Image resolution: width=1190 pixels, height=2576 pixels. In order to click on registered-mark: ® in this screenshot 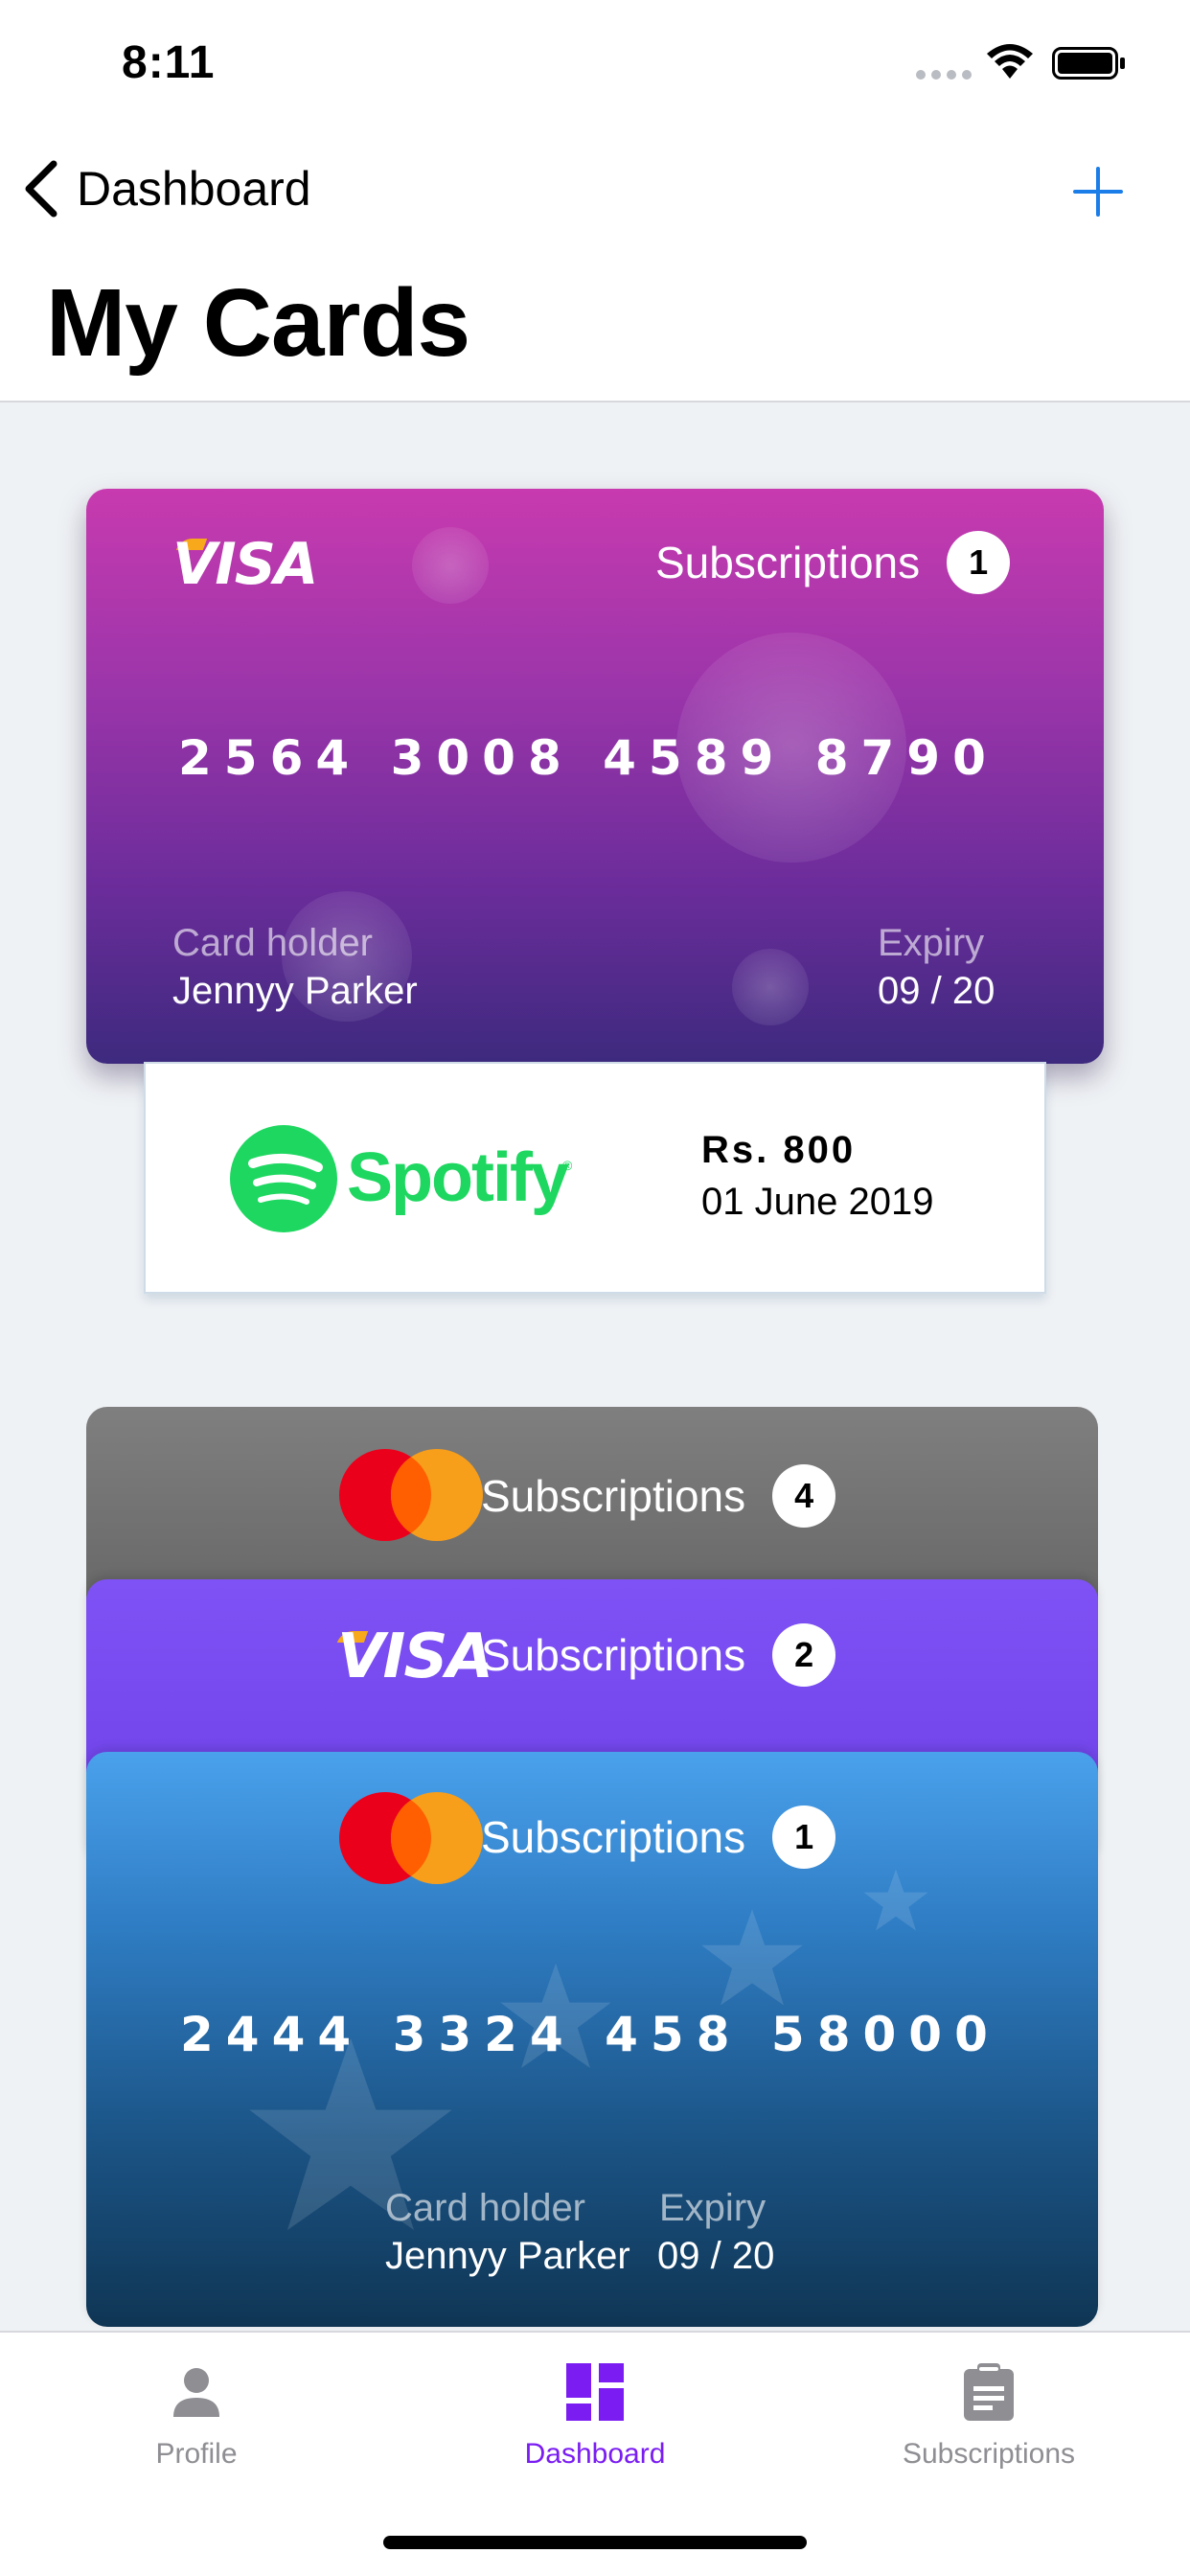, I will do `click(568, 1165)`.